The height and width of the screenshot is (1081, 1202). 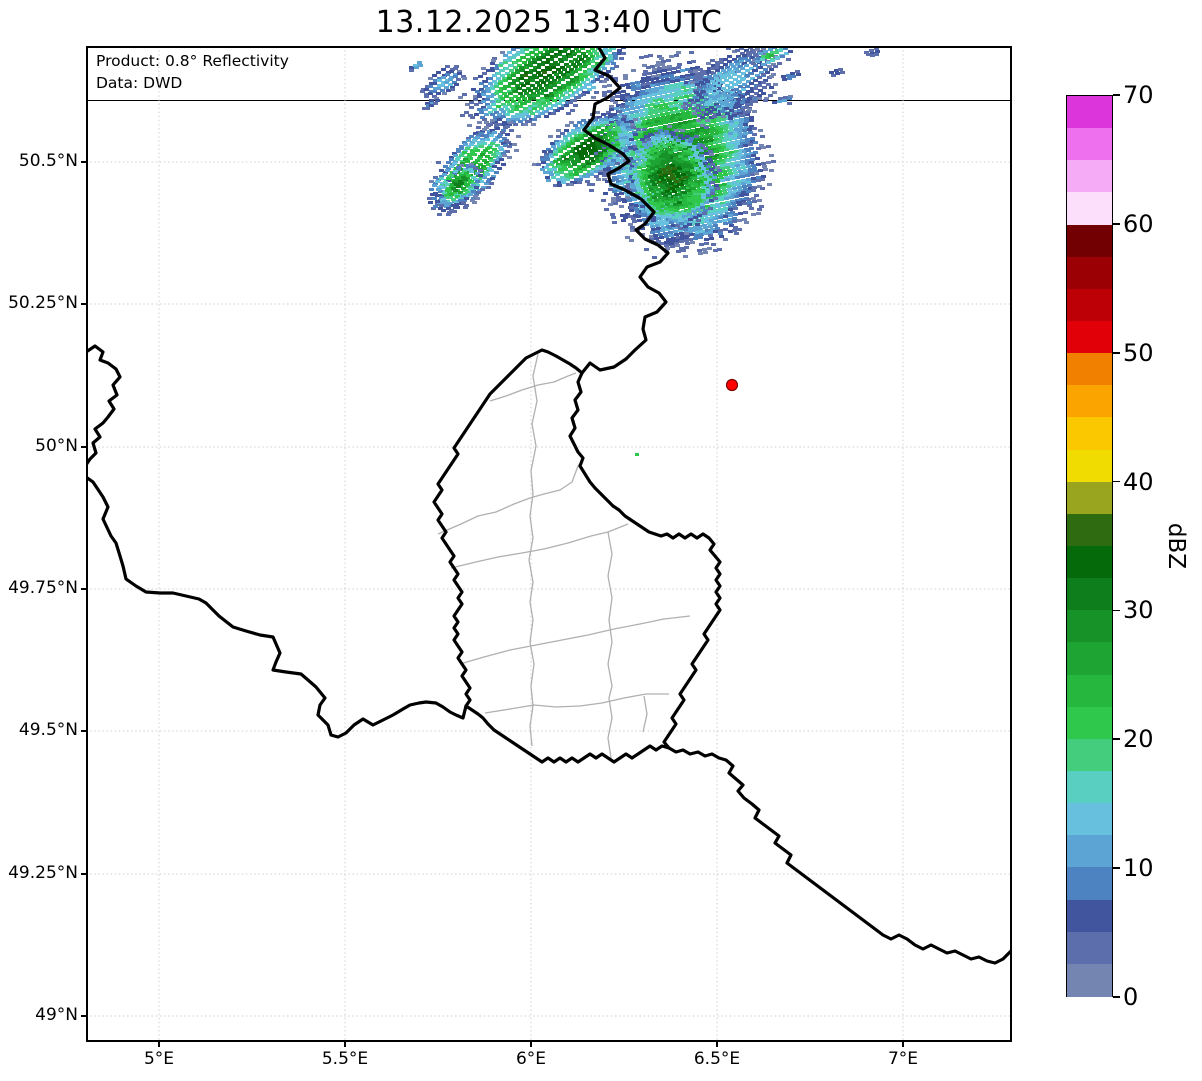 What do you see at coordinates (56, 1015) in the screenshot?
I see `y-axis-tick-label: 49°N` at bounding box center [56, 1015].